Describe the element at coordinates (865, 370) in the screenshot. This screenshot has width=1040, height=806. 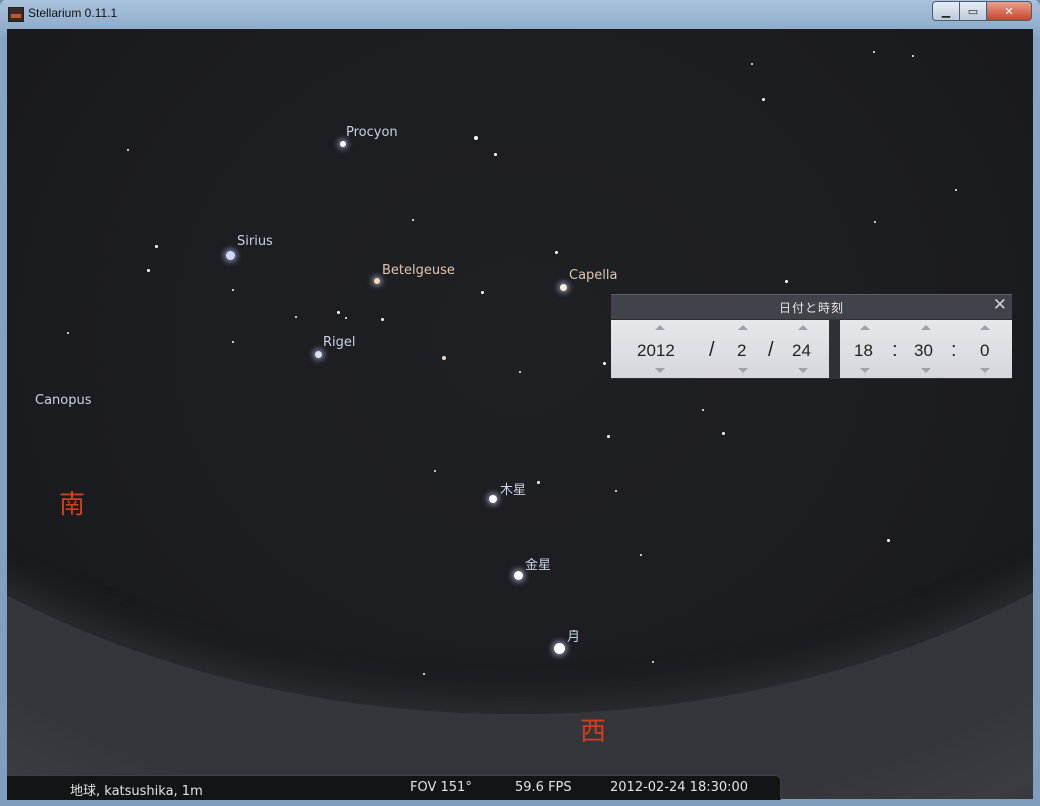
I see `hour-down-arrow-icon` at that location.